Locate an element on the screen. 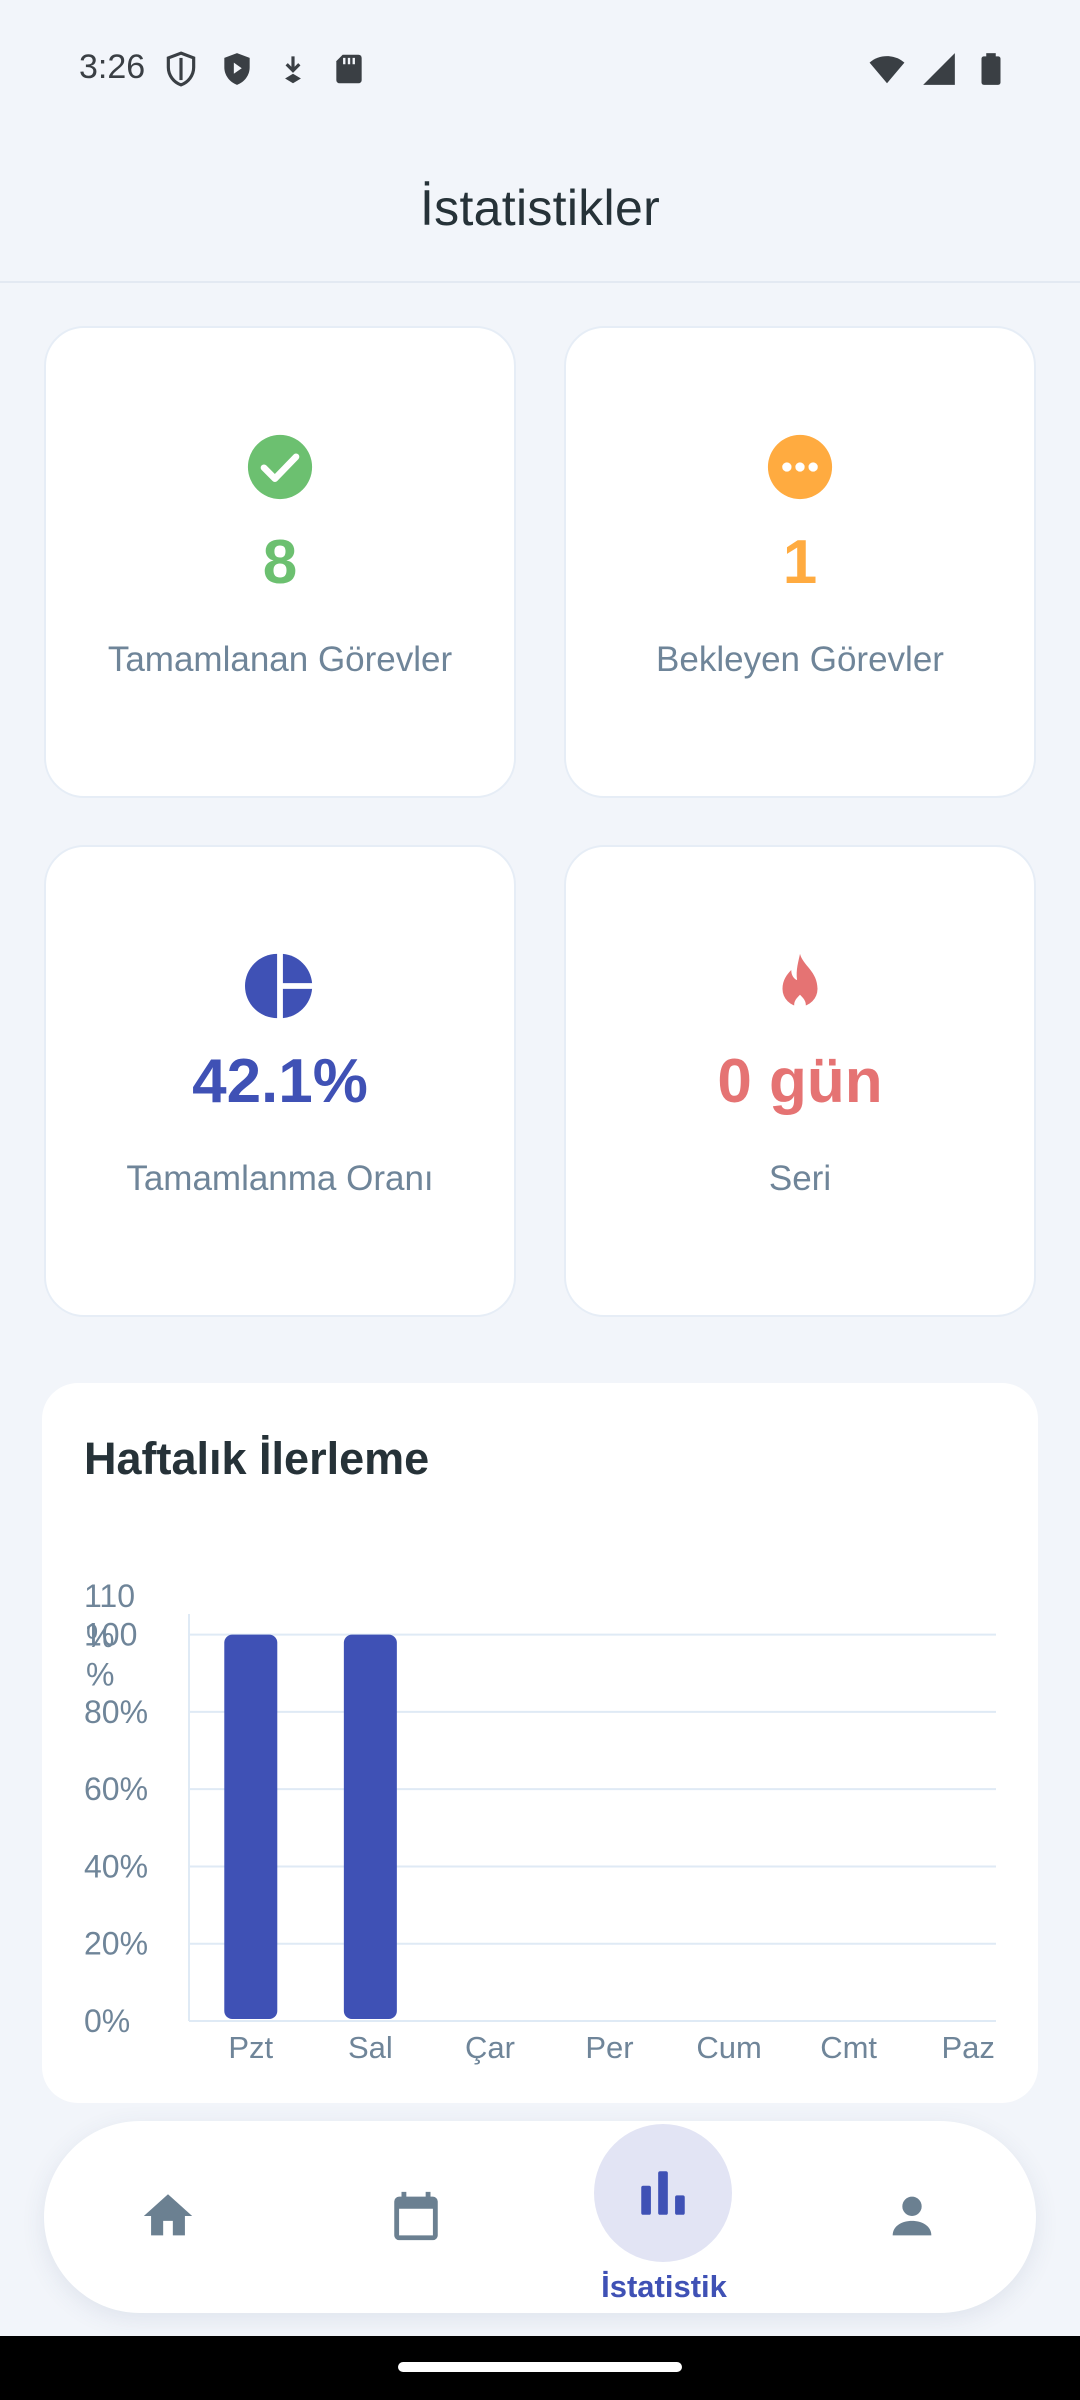 The width and height of the screenshot is (1080, 2400). y-tick-label: 80% is located at coordinates (116, 1712).